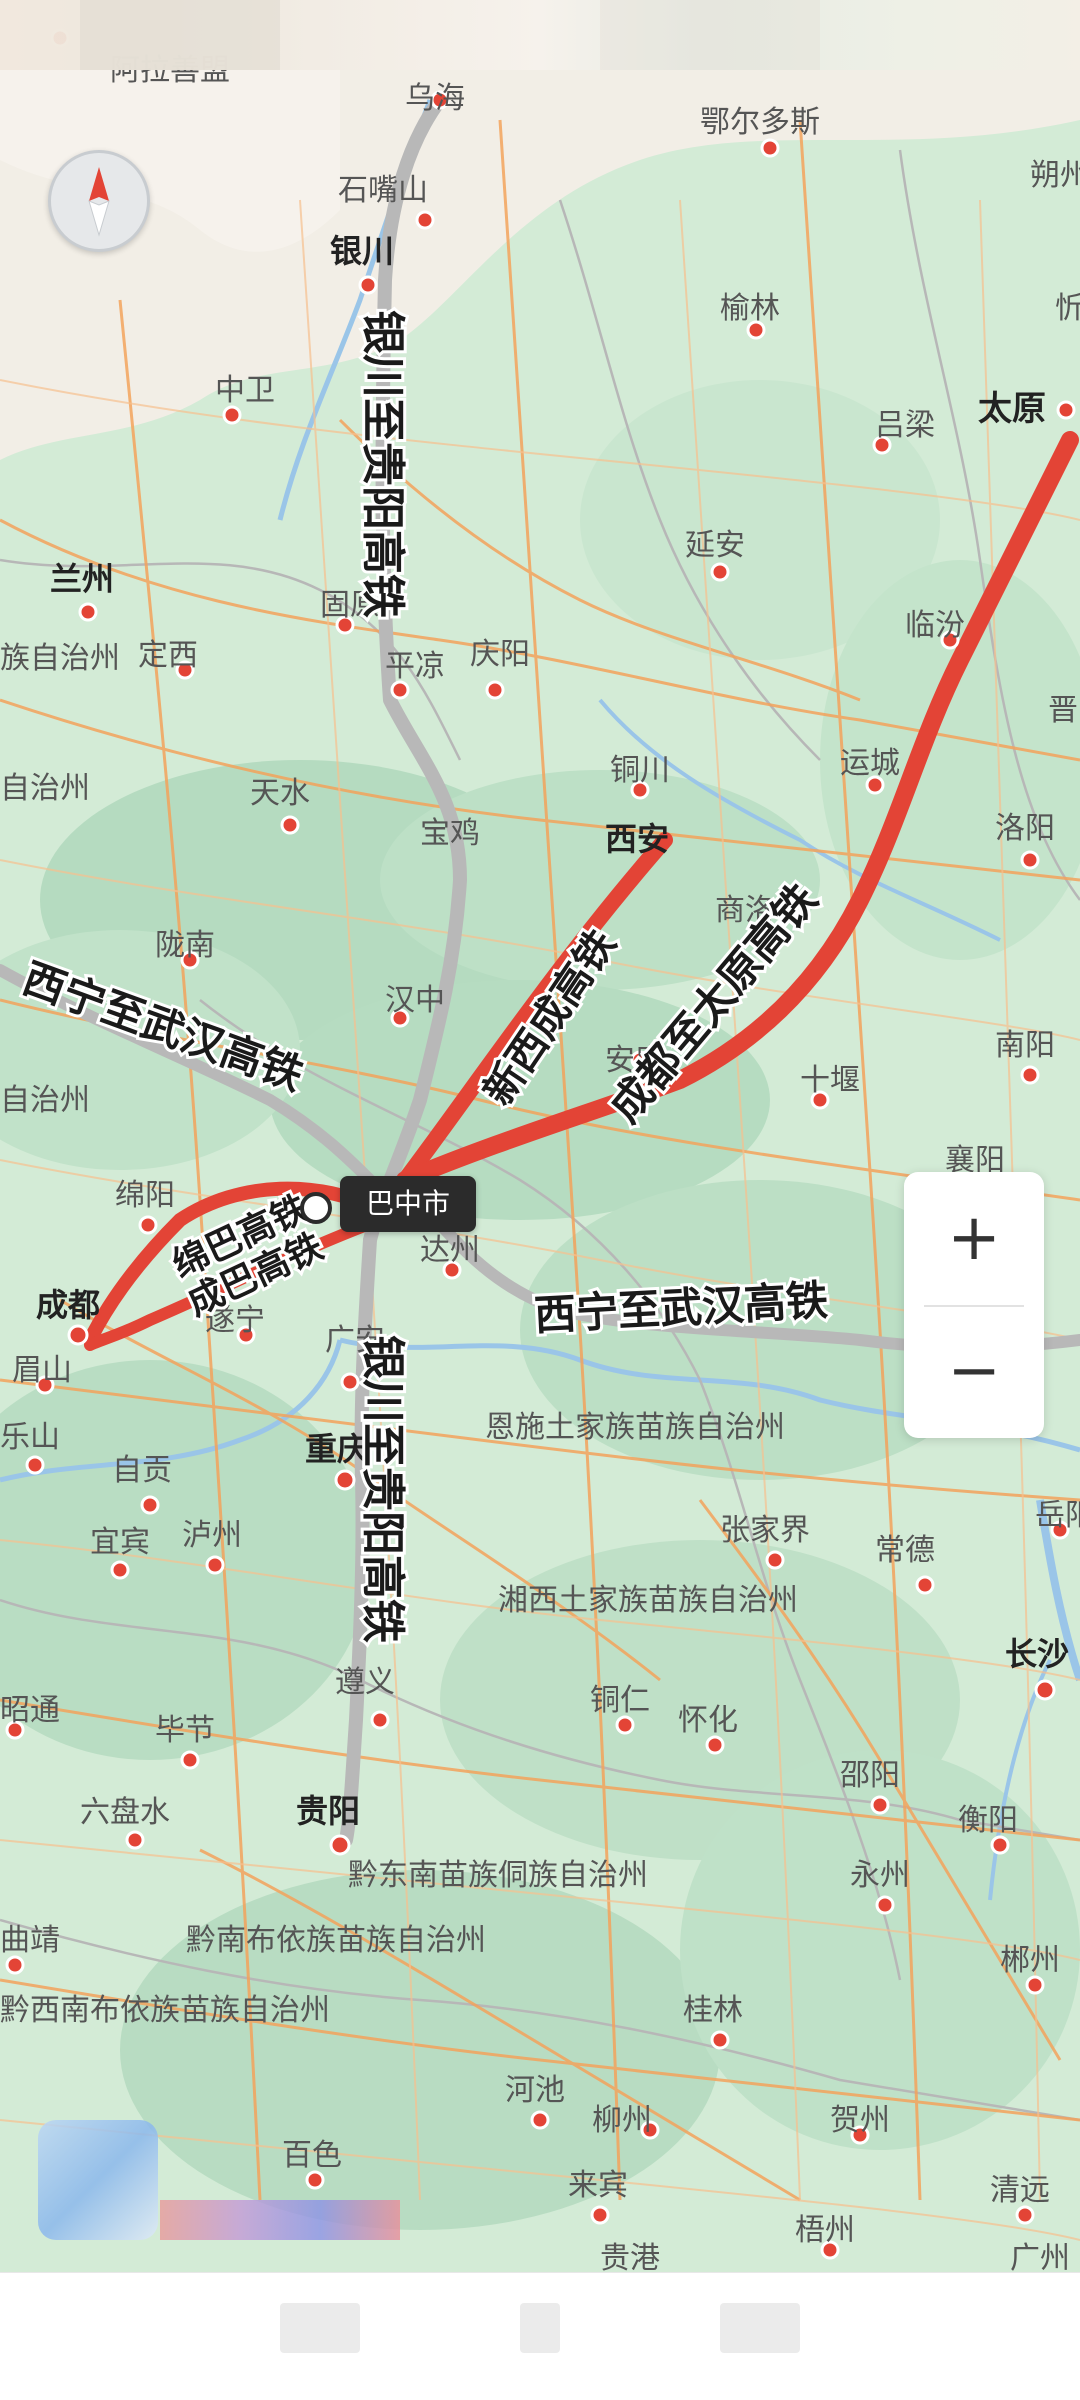  I want to click on place-label: 榆林, so click(750, 308).